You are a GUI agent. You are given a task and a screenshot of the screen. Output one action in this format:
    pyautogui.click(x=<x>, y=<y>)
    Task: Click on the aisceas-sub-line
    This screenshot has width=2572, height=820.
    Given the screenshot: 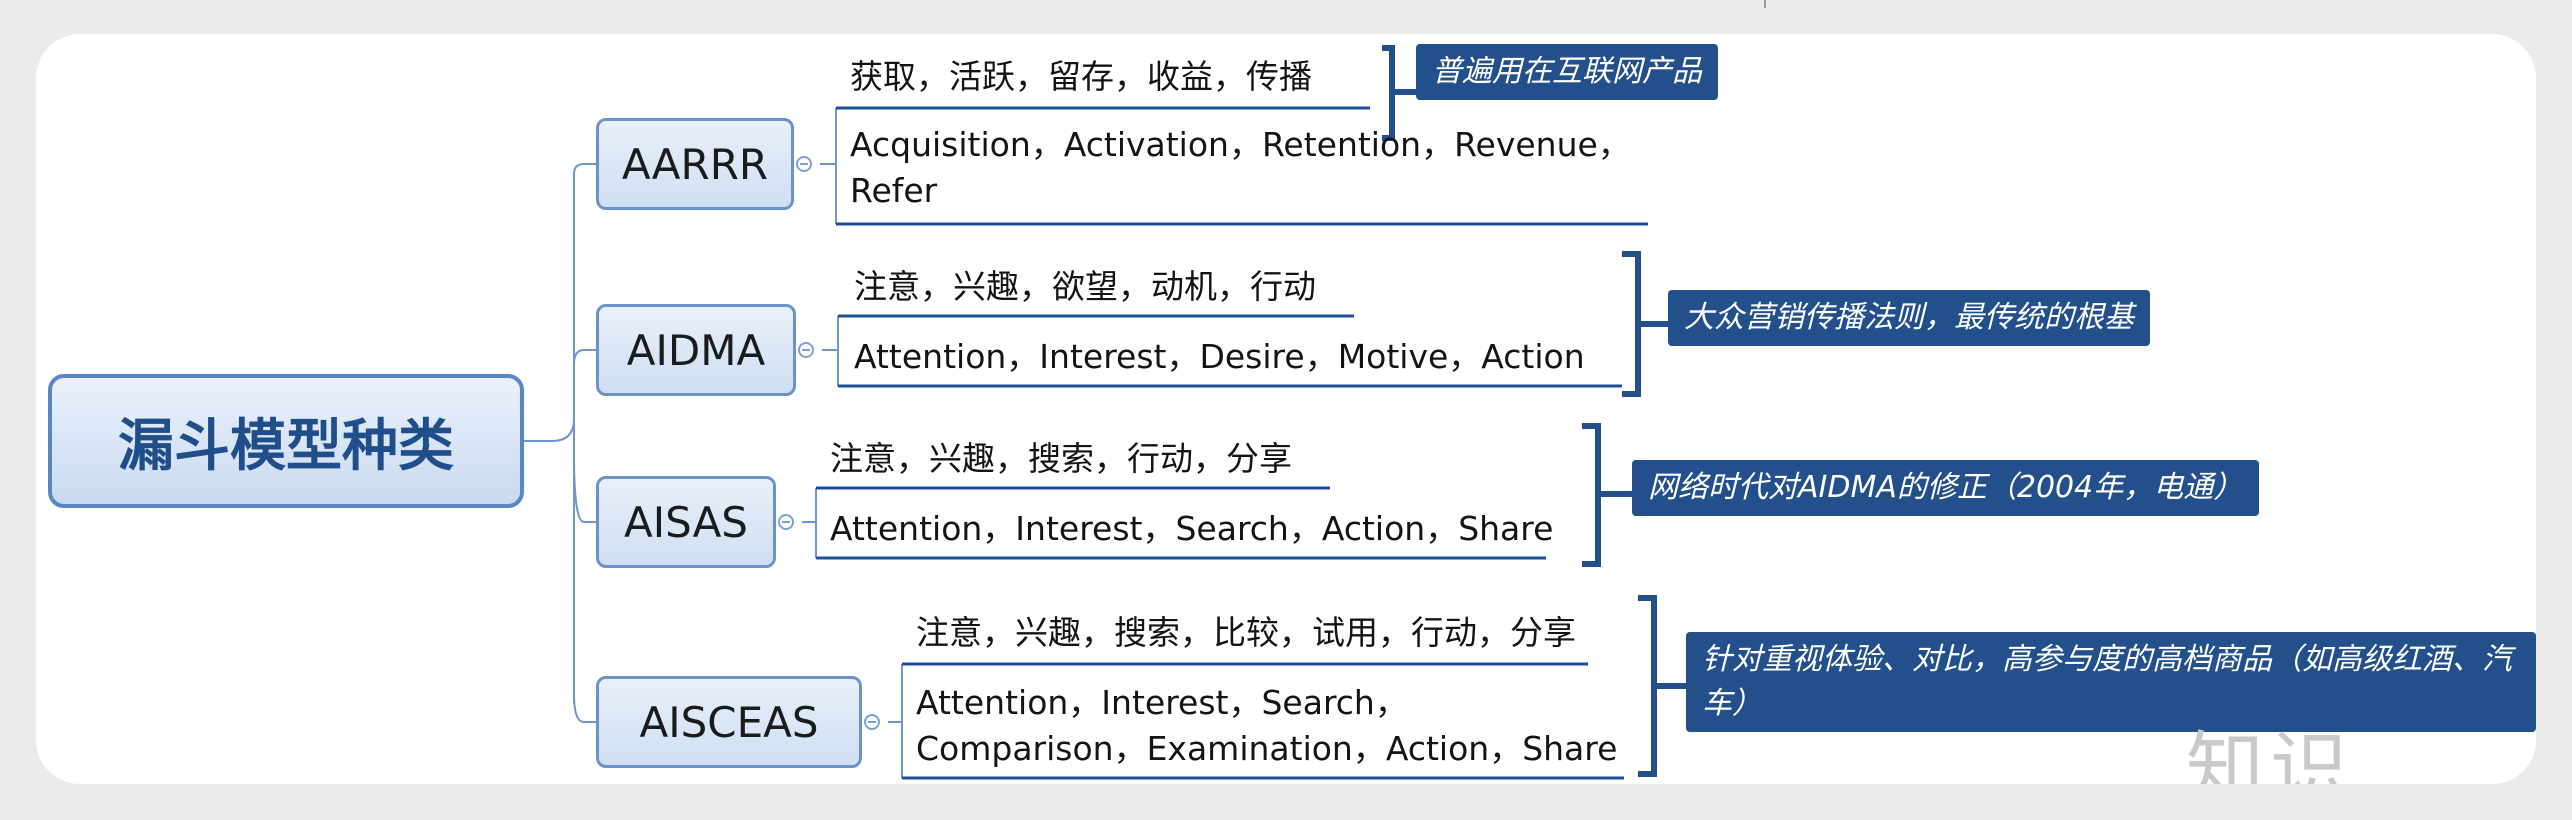 What is the action you would take?
    pyautogui.click(x=895, y=721)
    